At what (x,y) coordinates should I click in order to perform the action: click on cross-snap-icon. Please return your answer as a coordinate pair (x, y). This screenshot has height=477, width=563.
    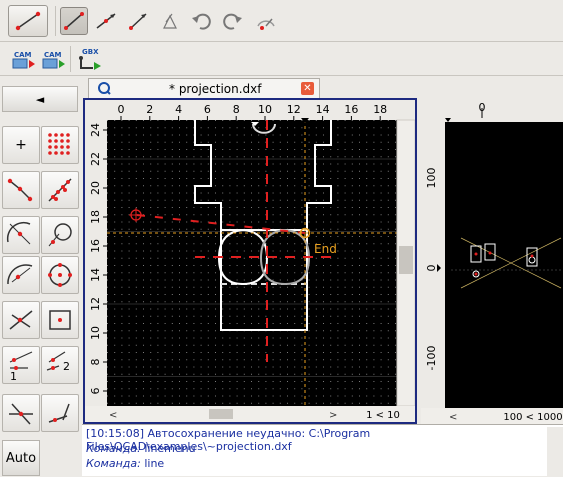
    Looking at the image, I should click on (21, 414).